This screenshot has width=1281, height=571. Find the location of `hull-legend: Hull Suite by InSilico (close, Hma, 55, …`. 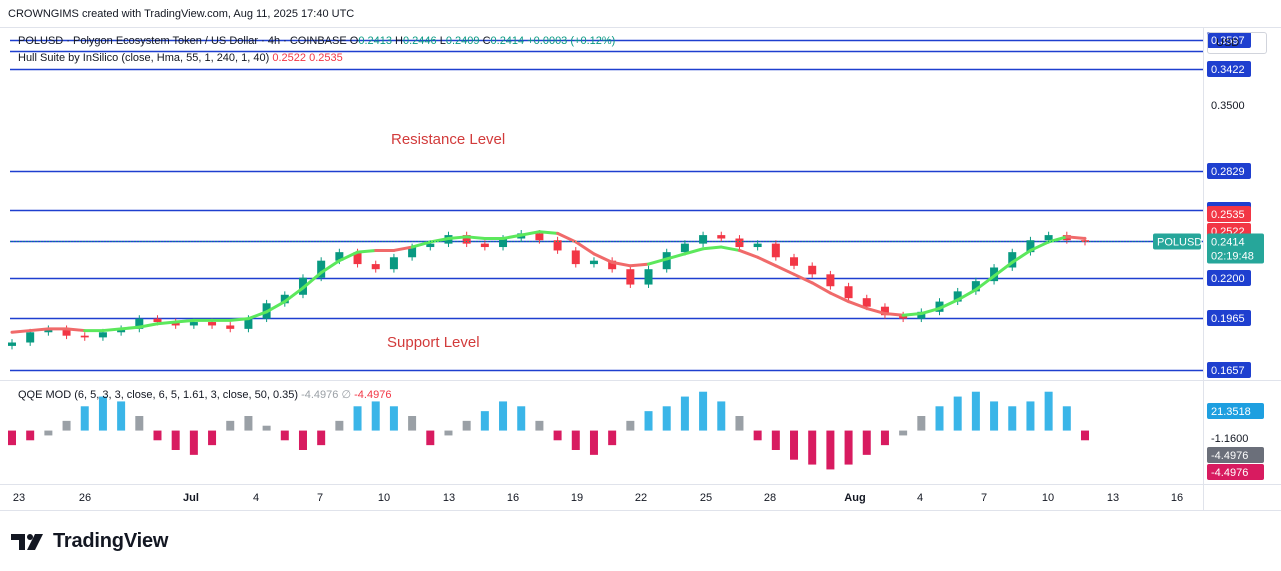

hull-legend: Hull Suite by InSilico (close, Hma, 55, … is located at coordinates (180, 58).